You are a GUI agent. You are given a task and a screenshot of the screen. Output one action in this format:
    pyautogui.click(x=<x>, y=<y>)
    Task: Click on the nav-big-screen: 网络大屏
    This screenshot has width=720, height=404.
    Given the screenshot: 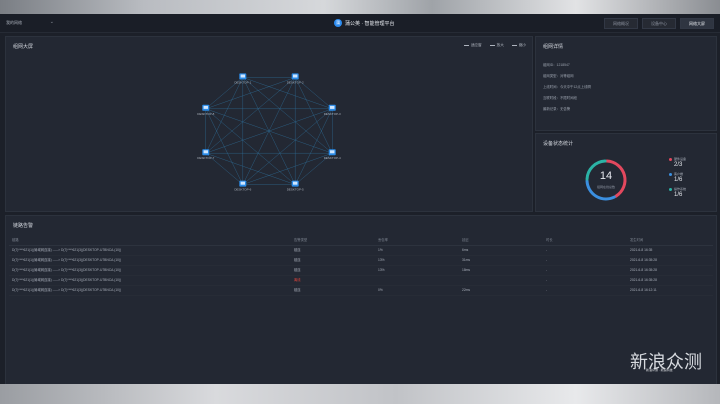 What is the action you would take?
    pyautogui.click(x=697, y=23)
    